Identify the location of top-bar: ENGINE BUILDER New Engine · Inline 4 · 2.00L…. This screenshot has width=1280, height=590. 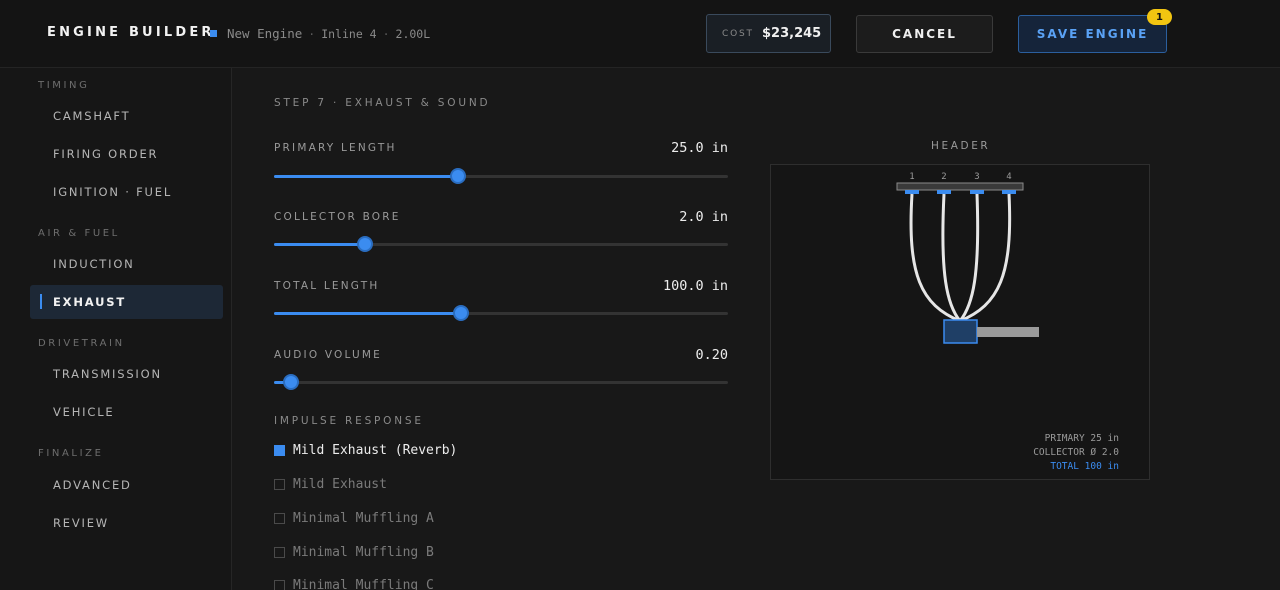
(640, 34).